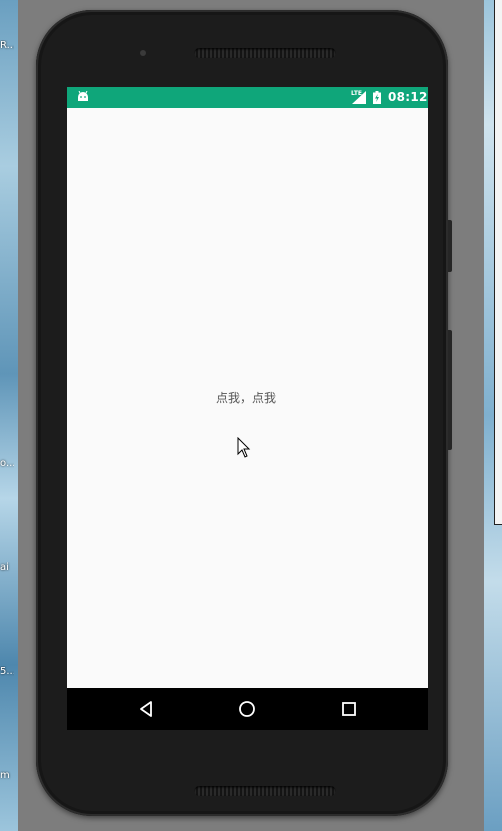  Describe the element at coordinates (147, 709) in the screenshot. I see `back-icon` at that location.